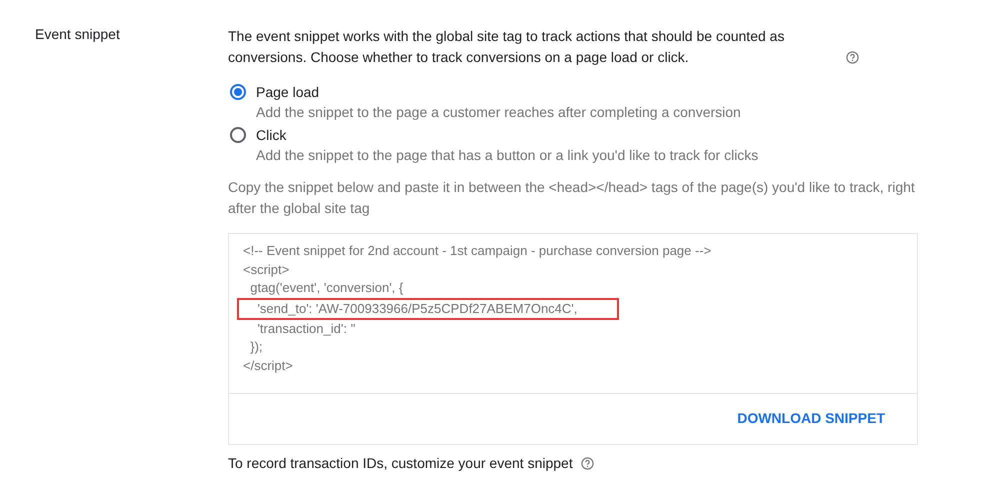 The width and height of the screenshot is (983, 484). What do you see at coordinates (498, 92) in the screenshot?
I see `option-label: Page load` at bounding box center [498, 92].